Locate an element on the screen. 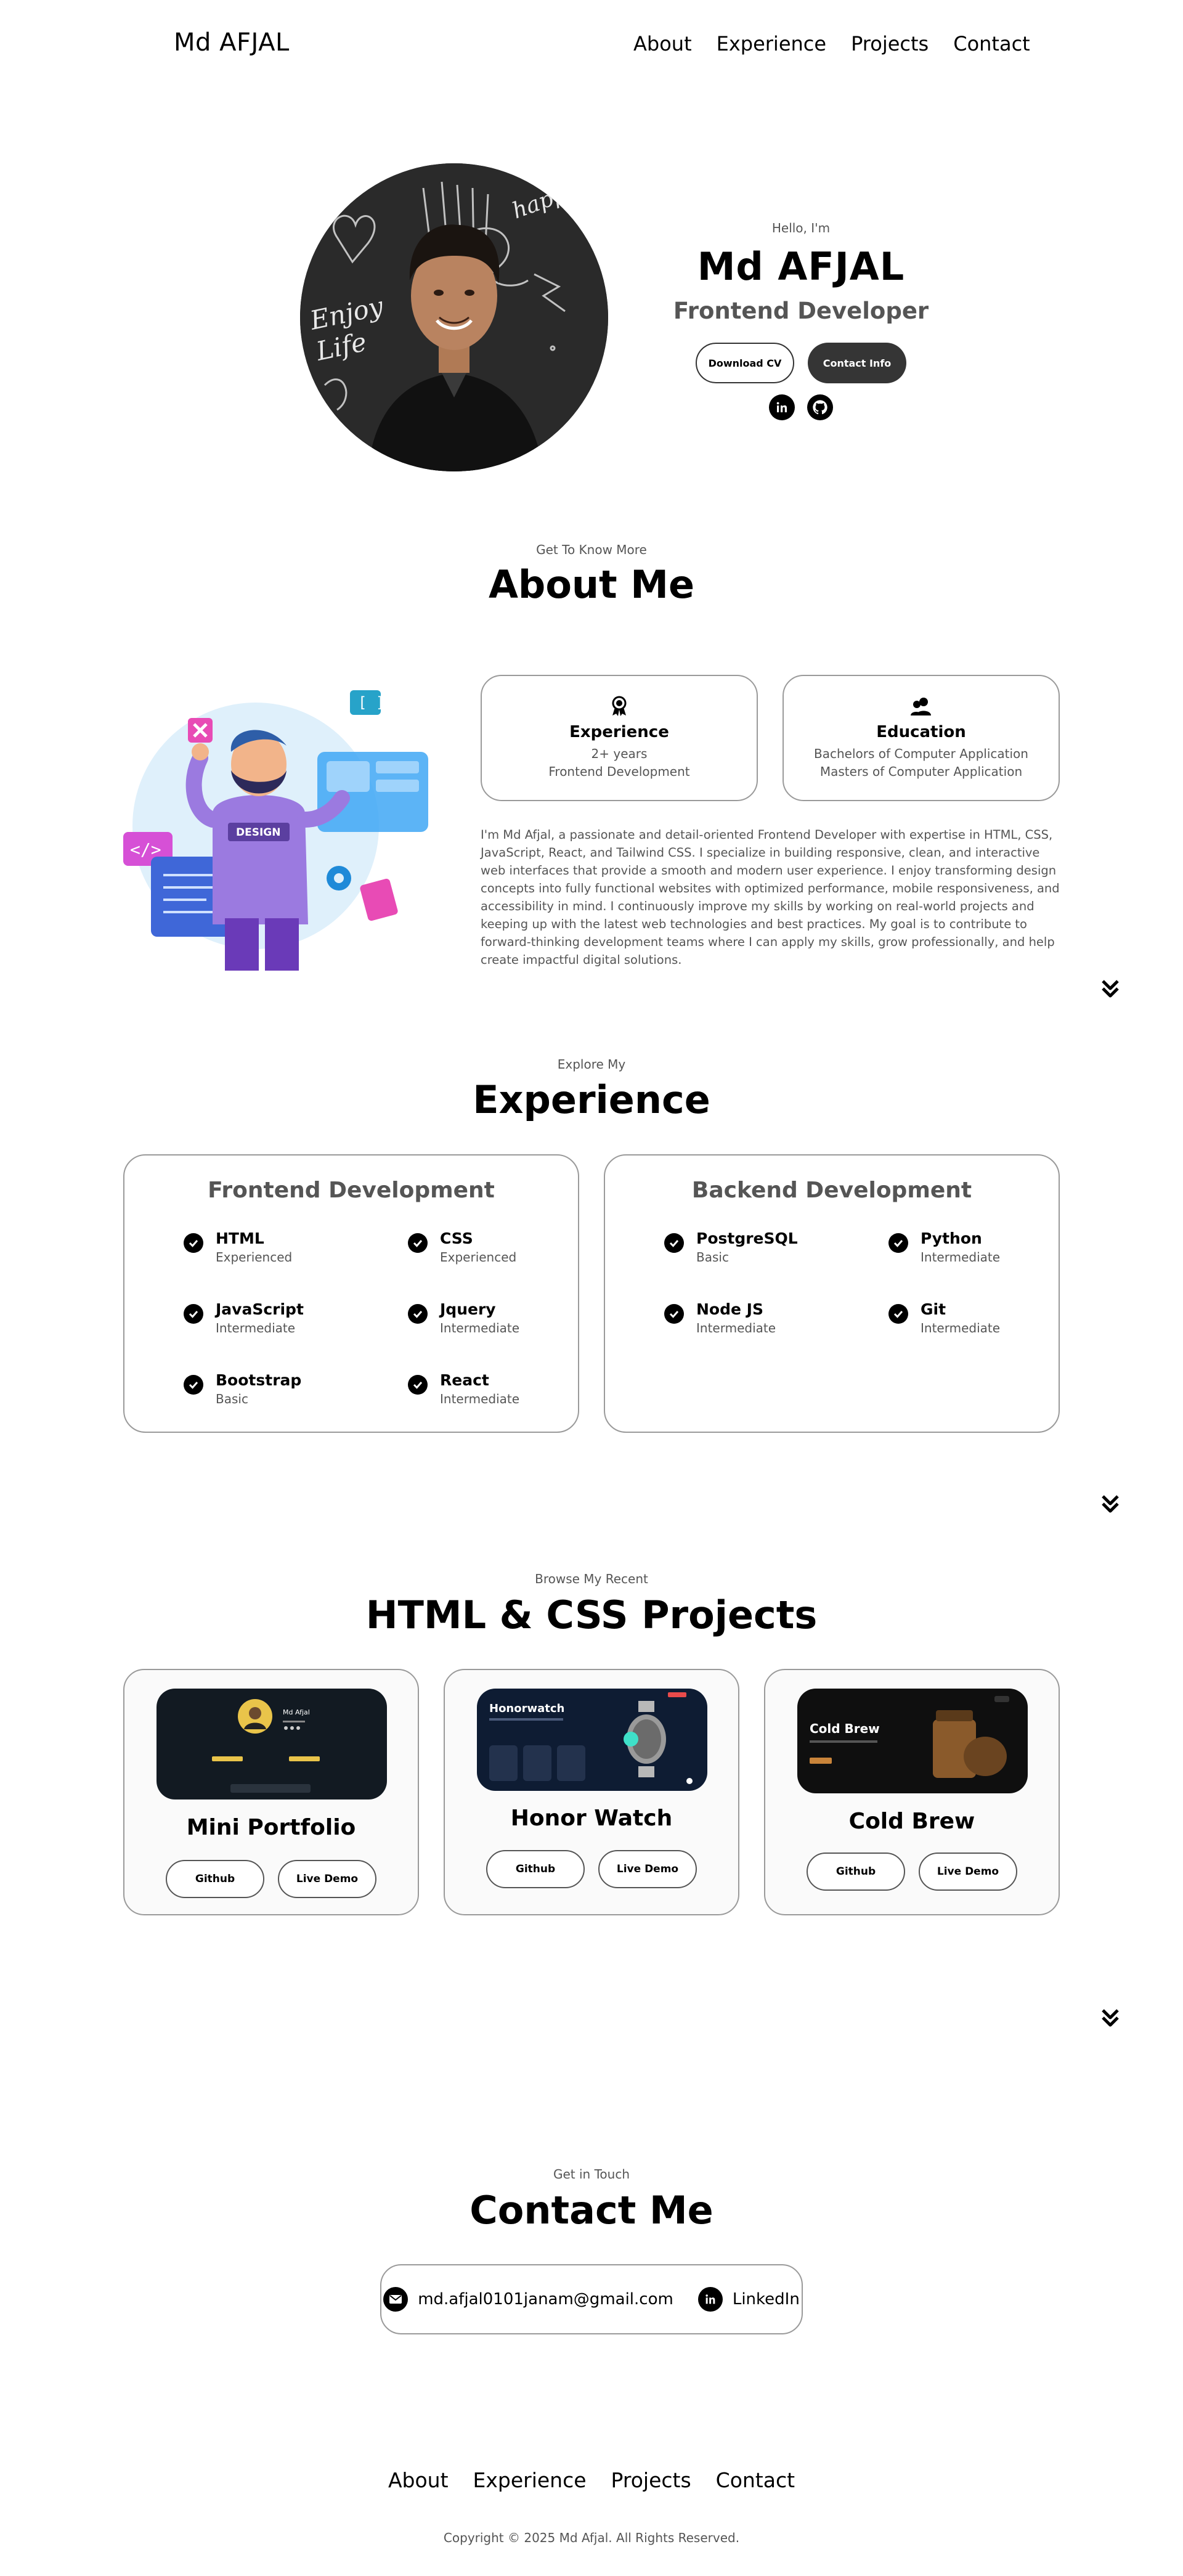  skill-level: Experienced is located at coordinates (478, 1258).